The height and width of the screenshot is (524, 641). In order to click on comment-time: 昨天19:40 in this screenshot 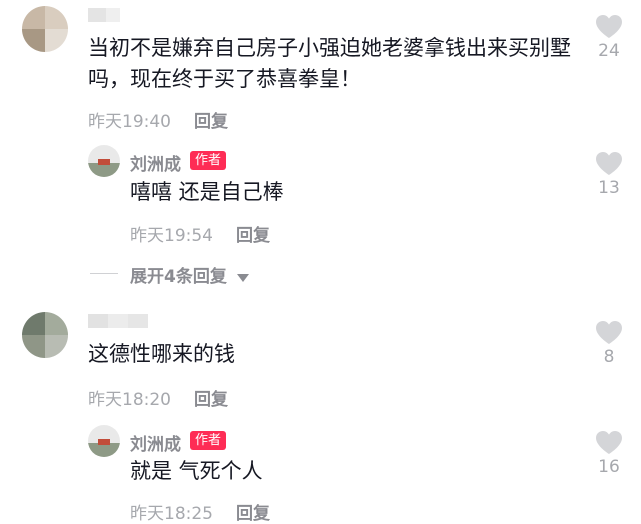, I will do `click(129, 122)`.